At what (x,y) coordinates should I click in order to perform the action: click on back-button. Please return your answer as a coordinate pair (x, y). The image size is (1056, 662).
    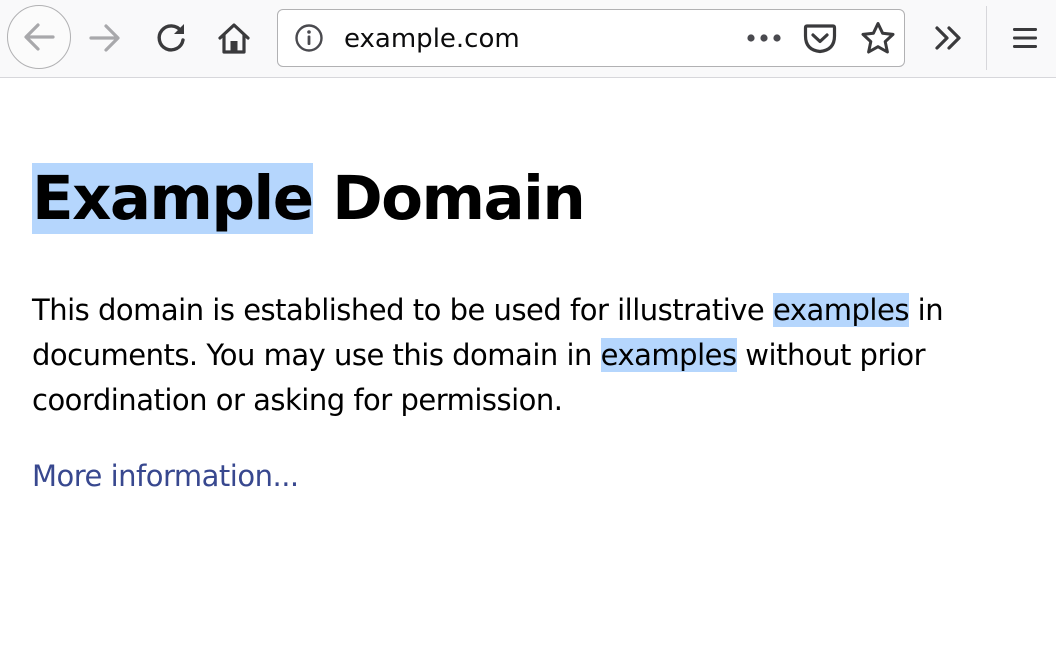
    Looking at the image, I should click on (39, 37).